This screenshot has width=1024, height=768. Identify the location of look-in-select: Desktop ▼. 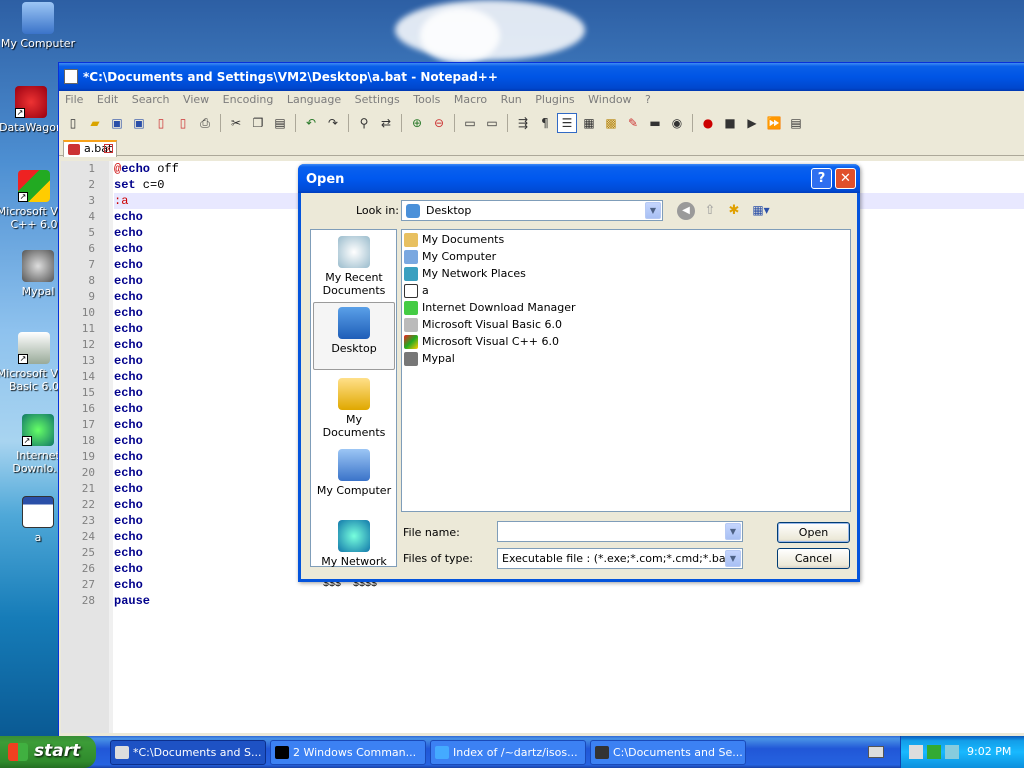
(532, 210).